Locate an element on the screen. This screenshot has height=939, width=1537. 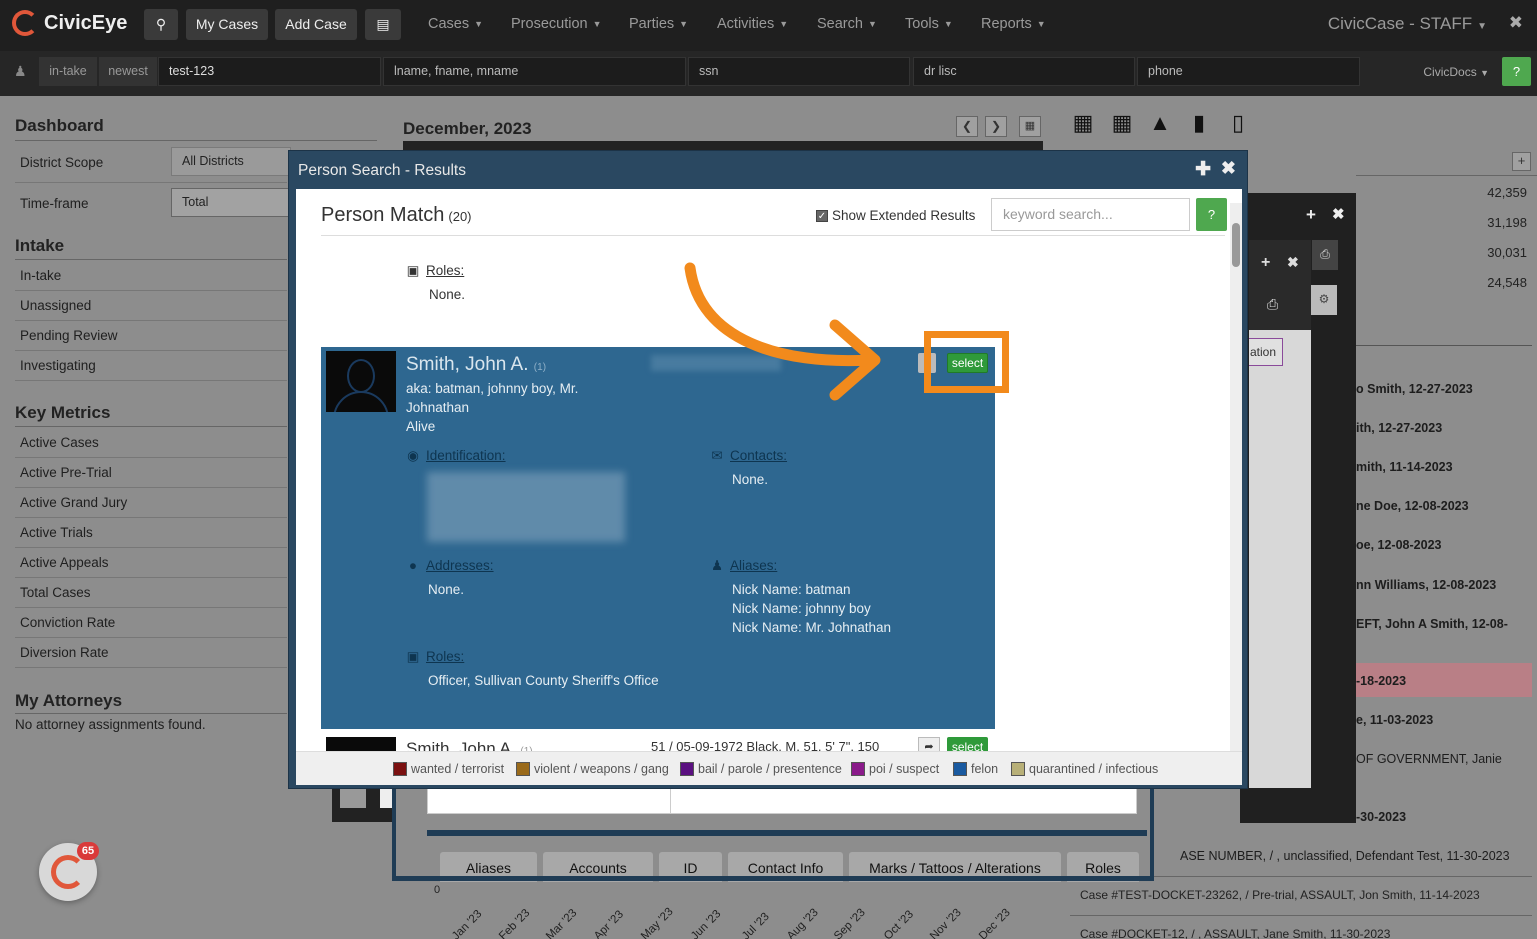
menu-tools: Tools ▼ is located at coordinates (929, 24).